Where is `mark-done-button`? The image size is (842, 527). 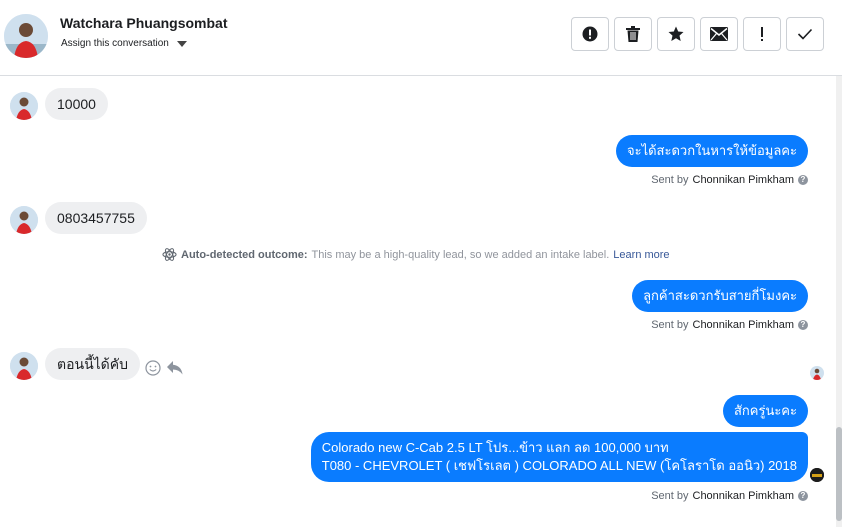 mark-done-button is located at coordinates (805, 34).